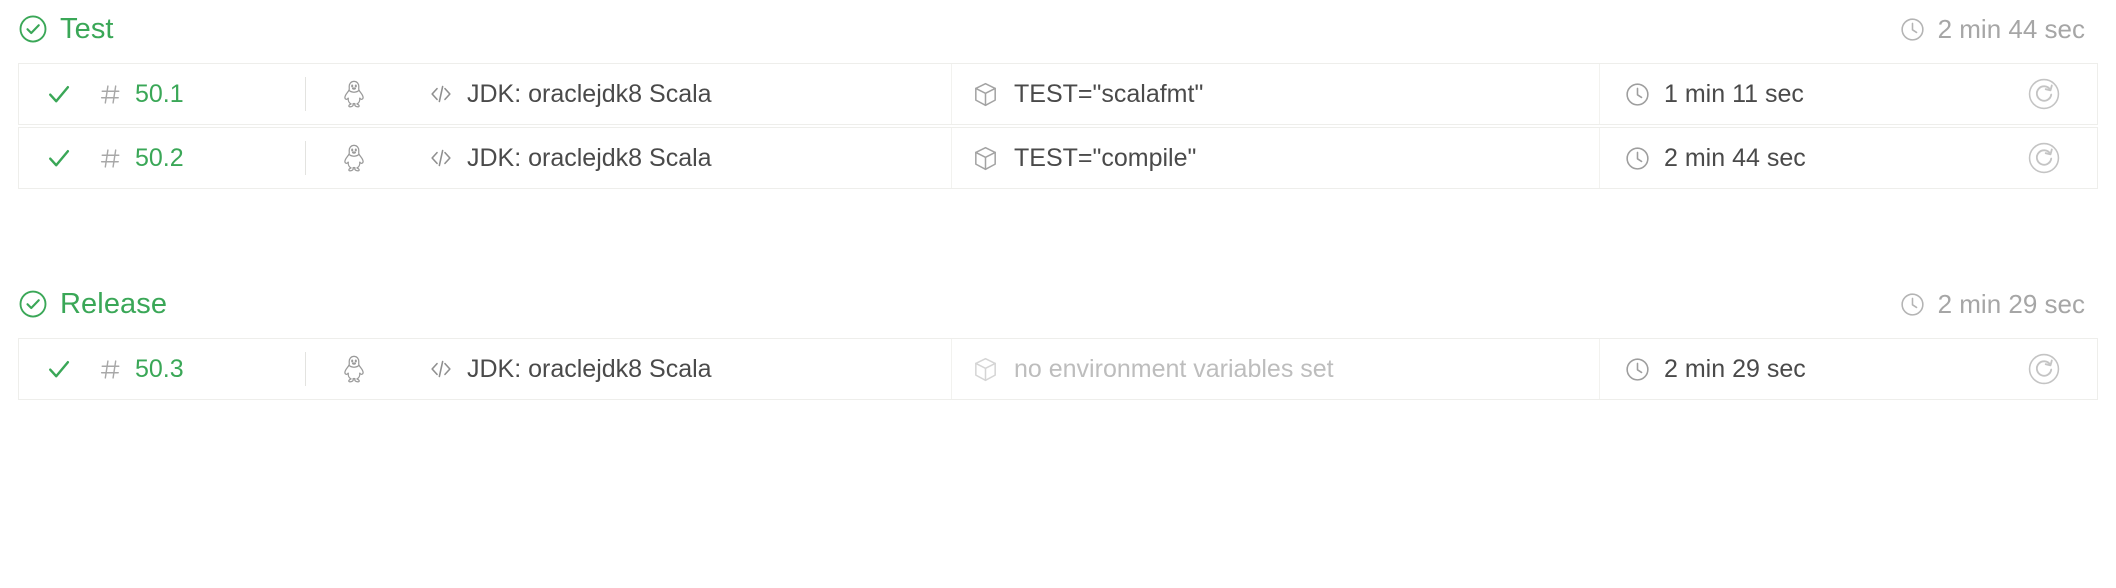 This screenshot has height=588, width=2116. What do you see at coordinates (114, 303) in the screenshot?
I see `stage-title: Release` at bounding box center [114, 303].